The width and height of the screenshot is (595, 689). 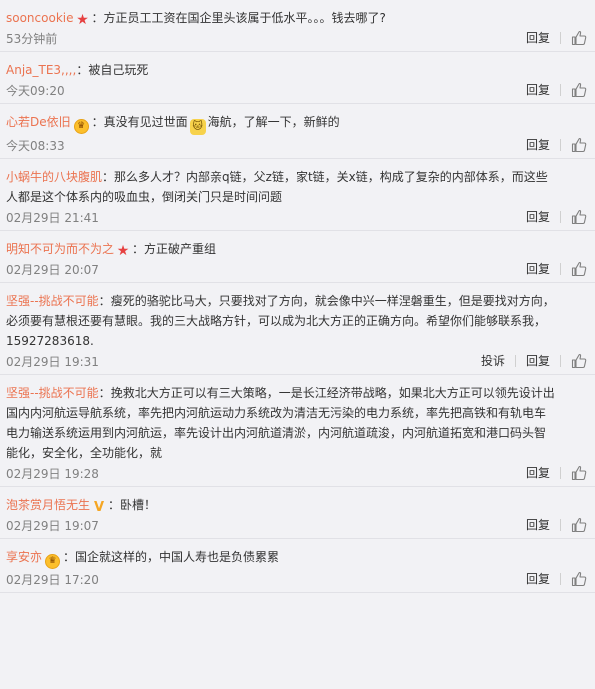 I want to click on comment-meta: 02月29日 17:20 回复, so click(x=296, y=580).